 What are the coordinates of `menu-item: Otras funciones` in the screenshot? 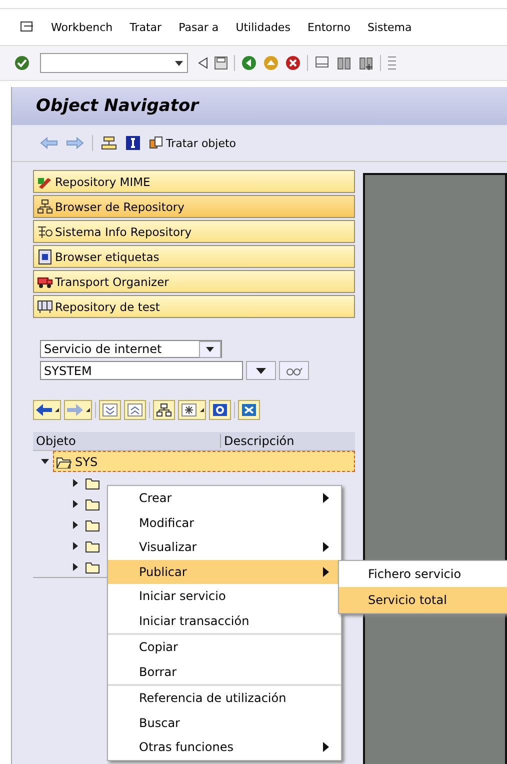 It's located at (224, 747).